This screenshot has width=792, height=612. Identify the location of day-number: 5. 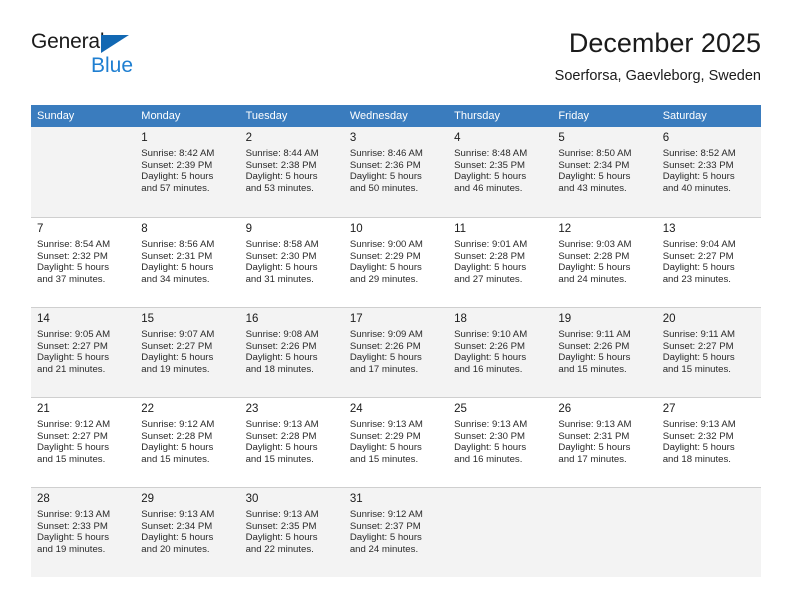
(561, 138).